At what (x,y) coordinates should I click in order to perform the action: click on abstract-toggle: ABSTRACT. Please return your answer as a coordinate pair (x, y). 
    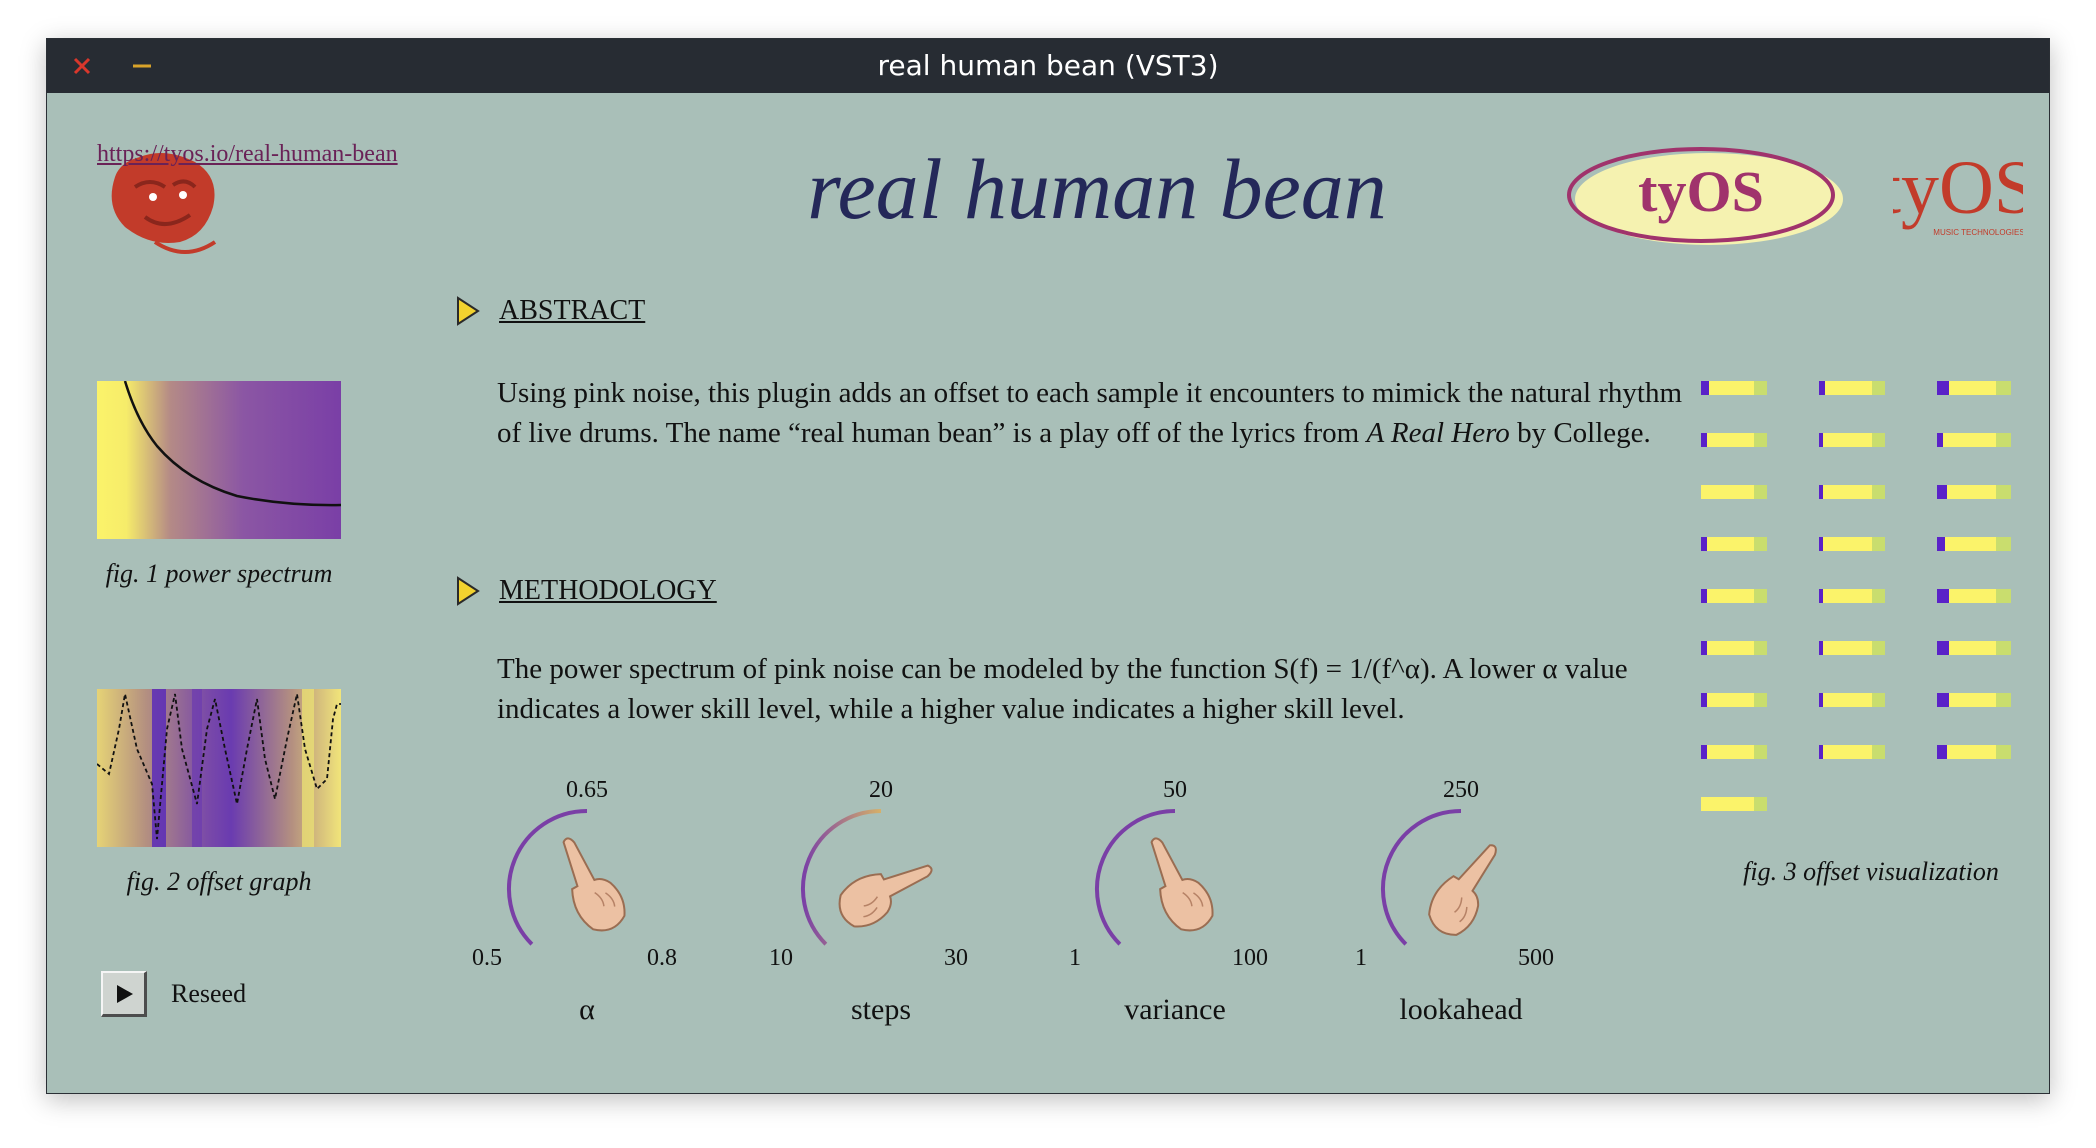
    Looking at the image, I should click on (550, 311).